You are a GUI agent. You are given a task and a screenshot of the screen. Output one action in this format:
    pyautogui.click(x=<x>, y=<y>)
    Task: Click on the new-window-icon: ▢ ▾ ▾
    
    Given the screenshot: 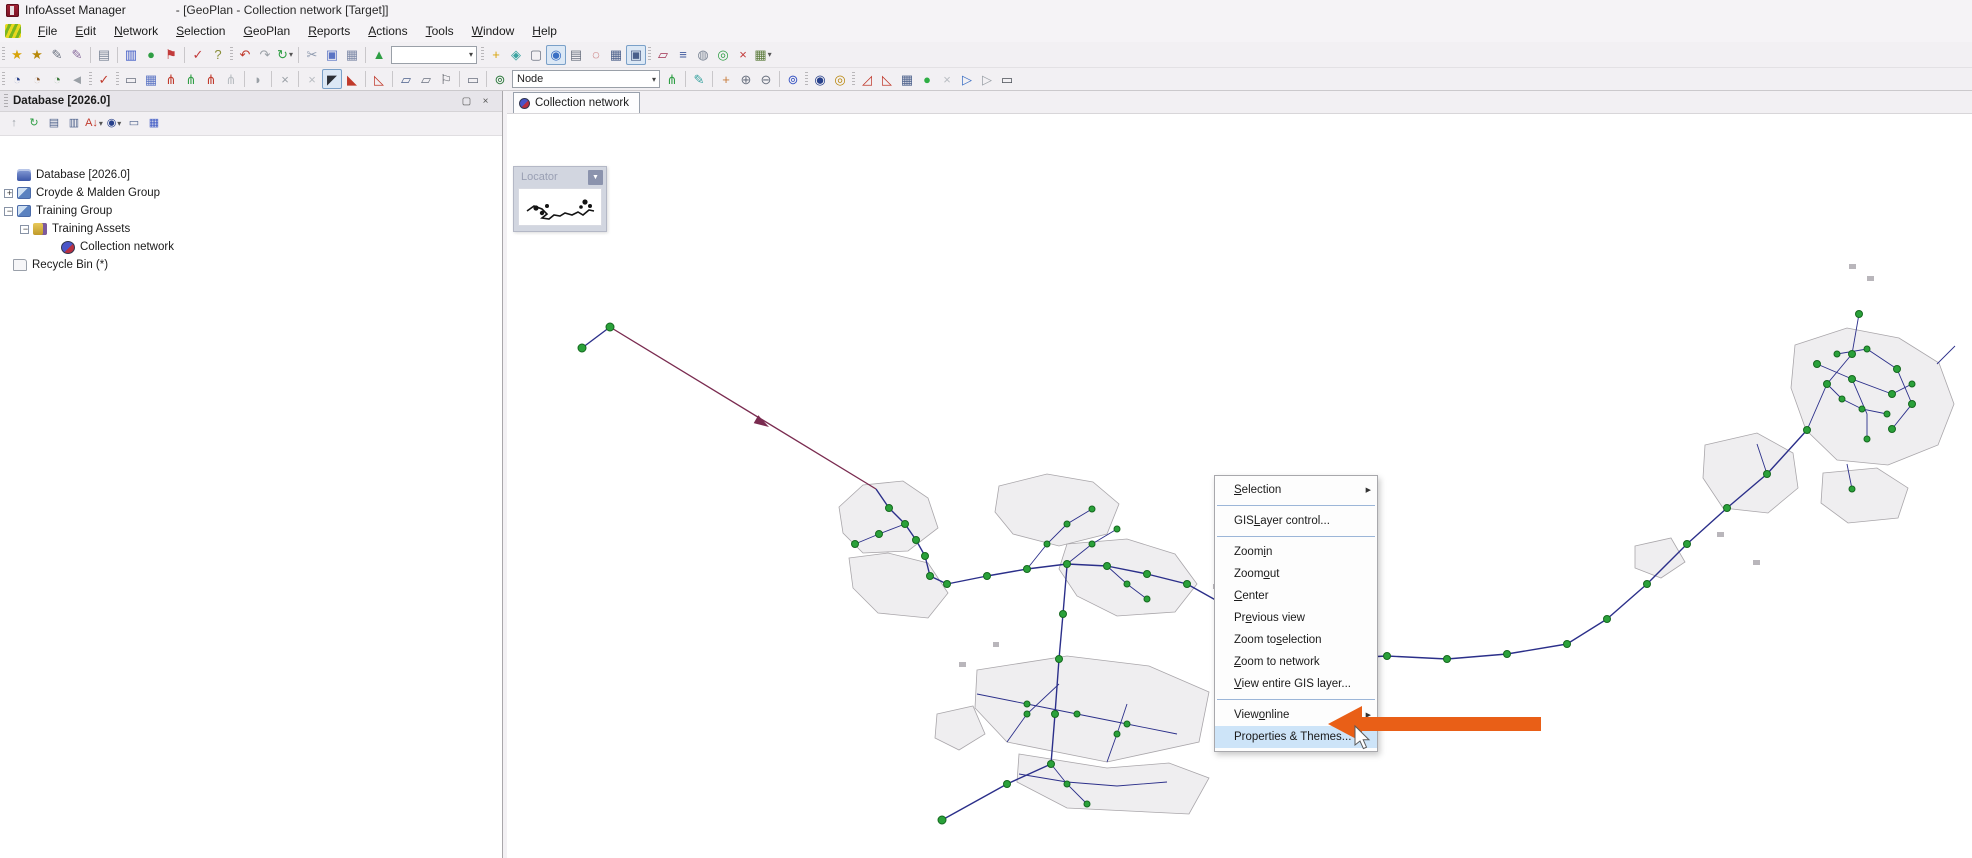 What is the action you would take?
    pyautogui.click(x=536, y=55)
    